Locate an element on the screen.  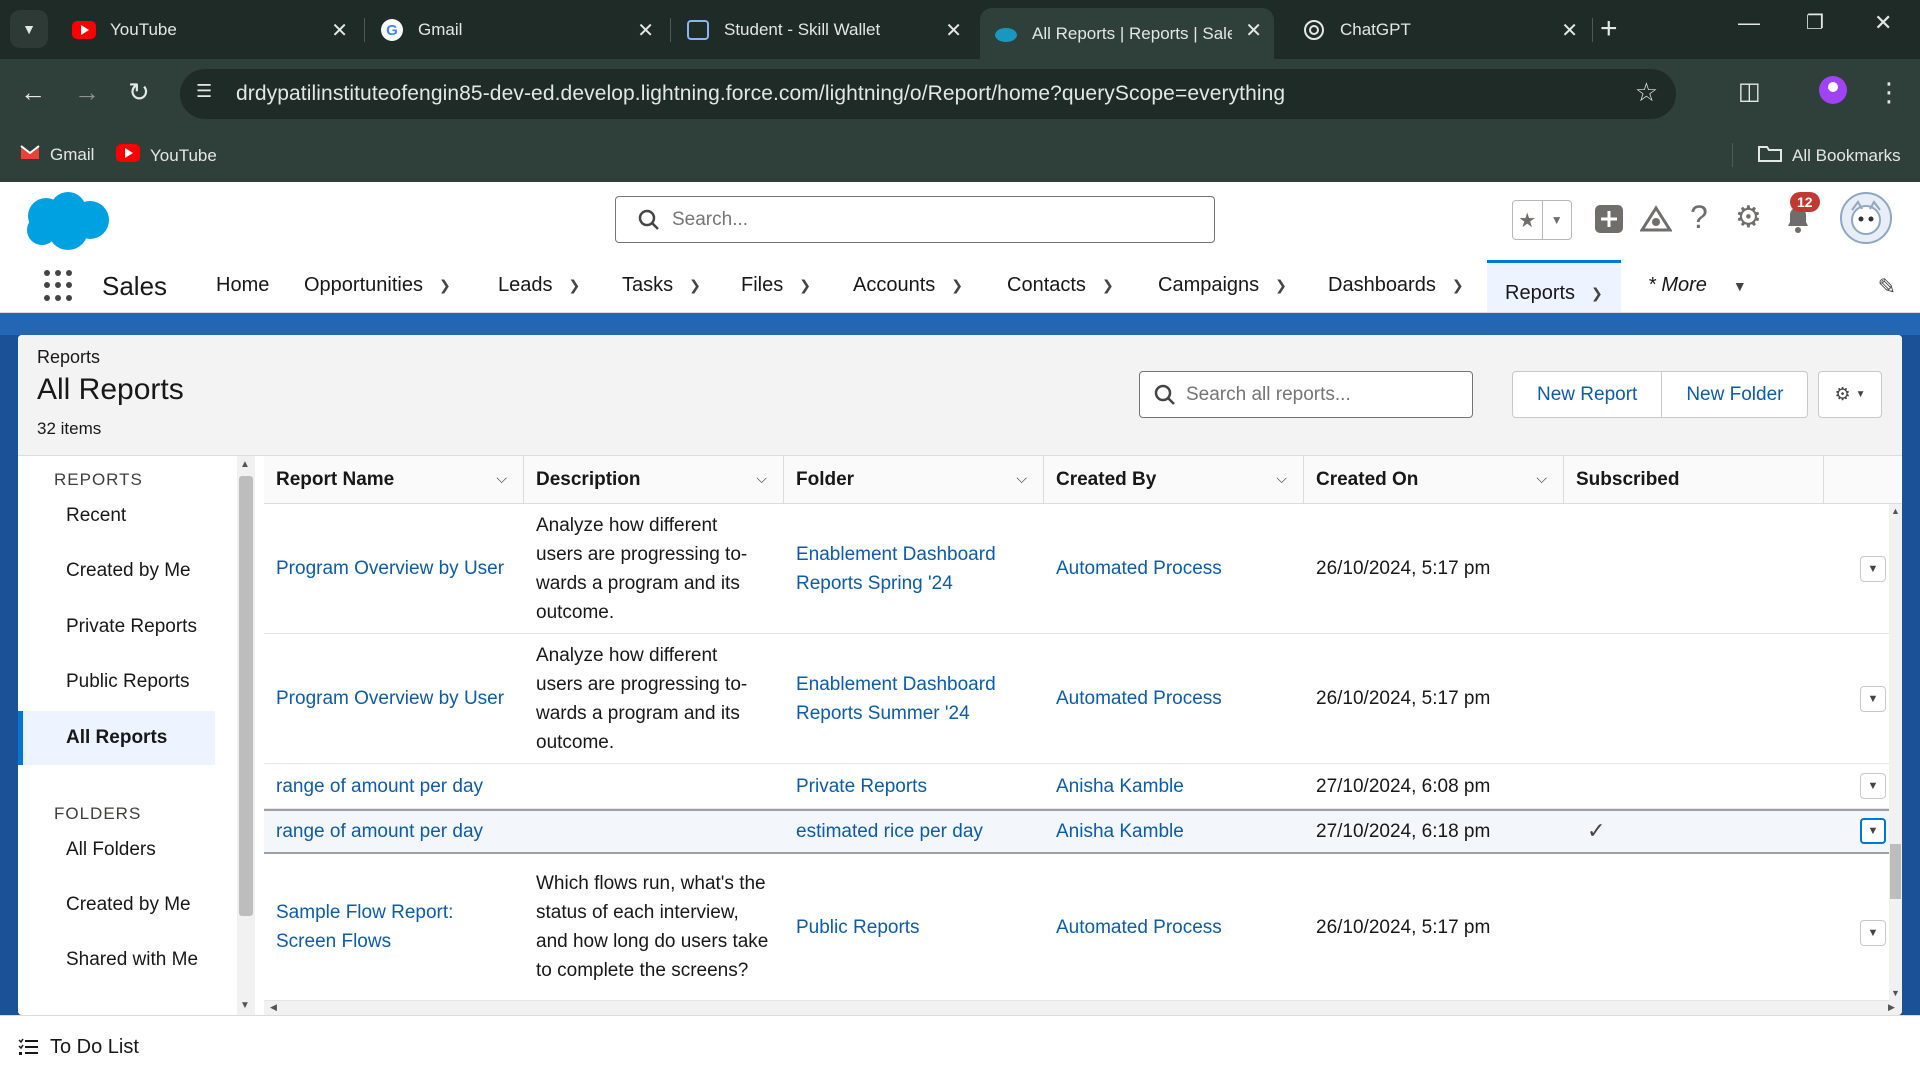
folder-link: Enablement Dashboard Reports Spring '24 is located at coordinates (904, 568).